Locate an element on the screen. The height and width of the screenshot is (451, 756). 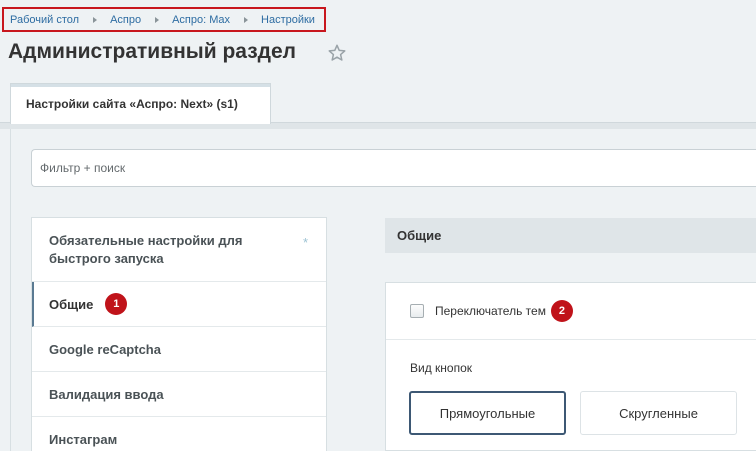
menu-item-general: Общие 1 is located at coordinates (179, 304).